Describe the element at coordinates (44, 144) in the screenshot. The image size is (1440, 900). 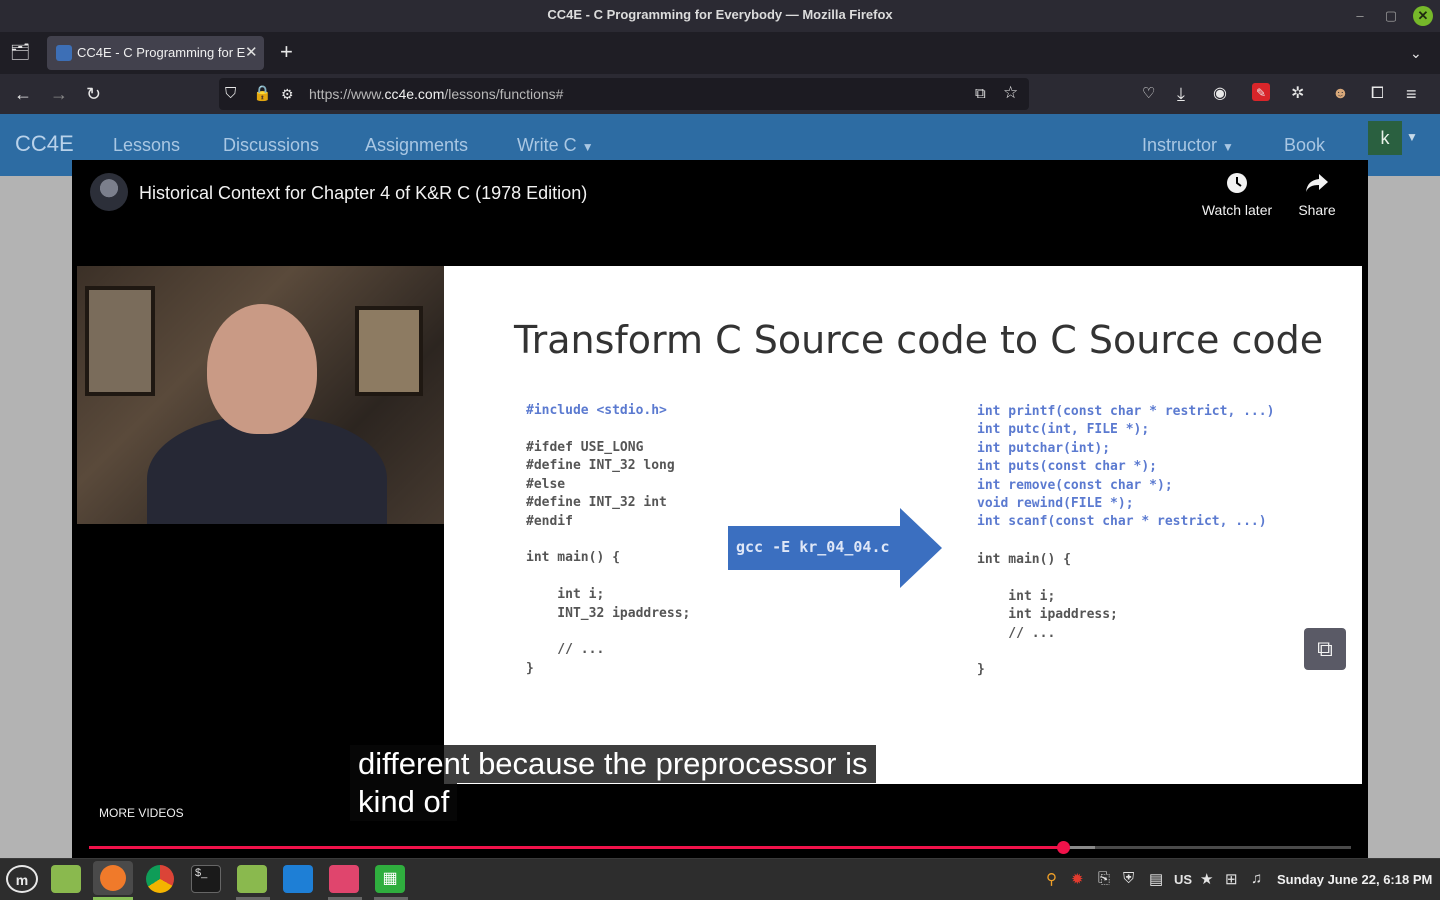
I see `site-brand: CC4E` at that location.